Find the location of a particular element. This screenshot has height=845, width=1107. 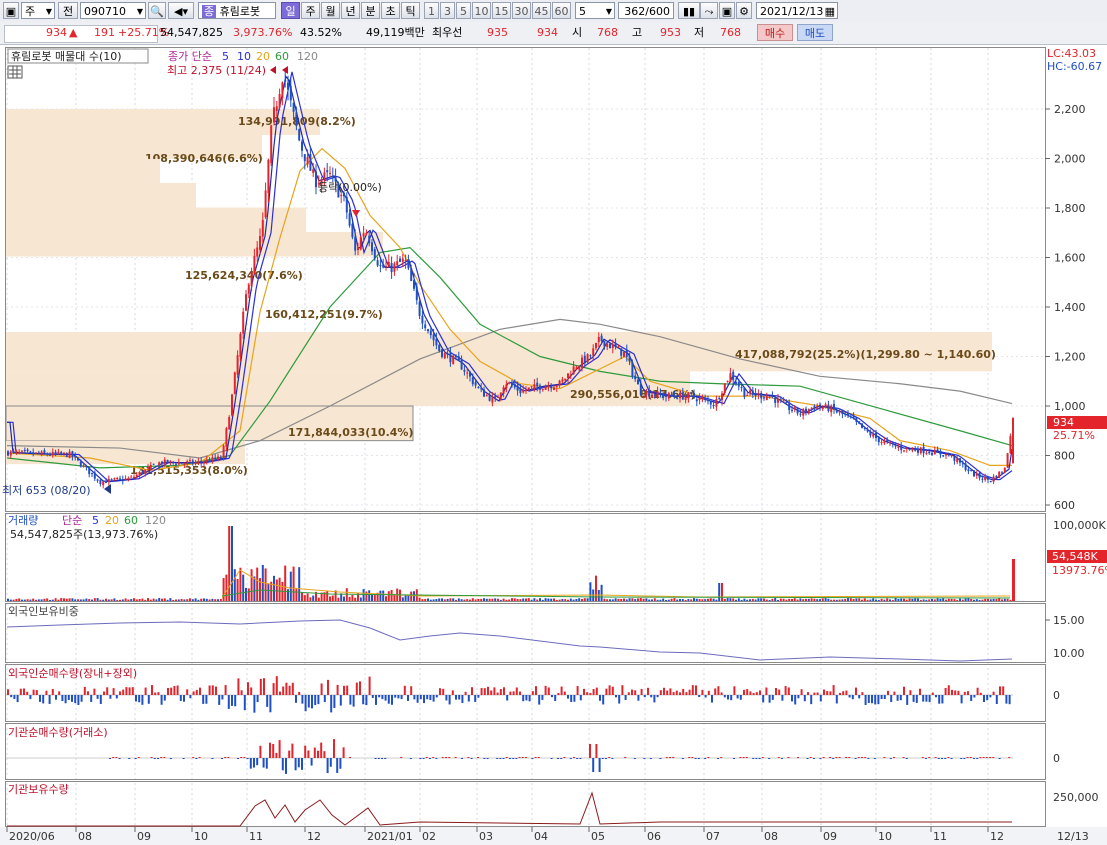

period-year: 년 is located at coordinates (350, 10).